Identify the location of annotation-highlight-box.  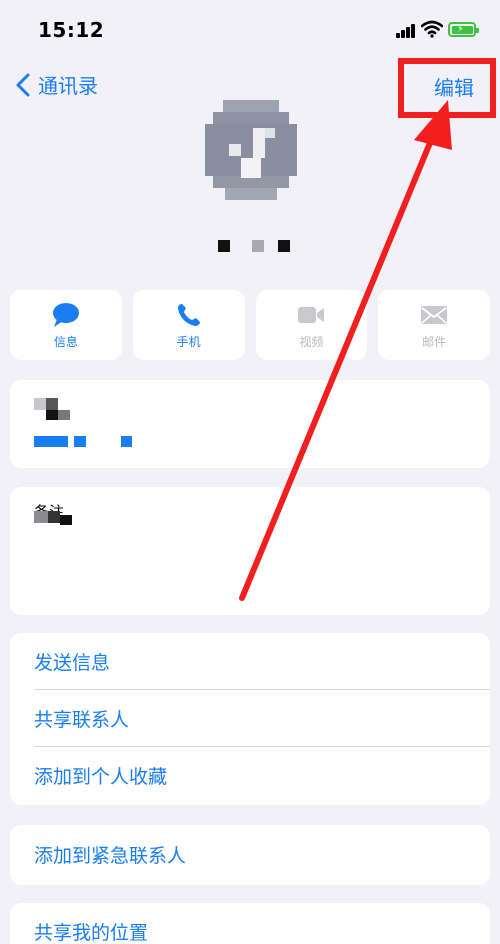
(447, 88).